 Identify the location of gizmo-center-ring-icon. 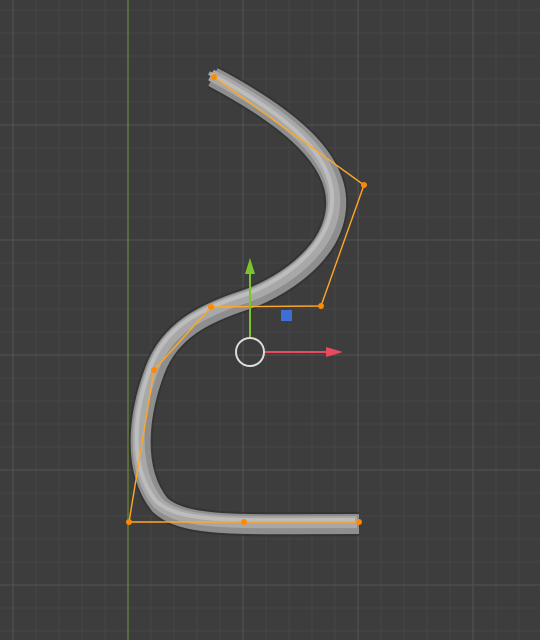
(250, 352).